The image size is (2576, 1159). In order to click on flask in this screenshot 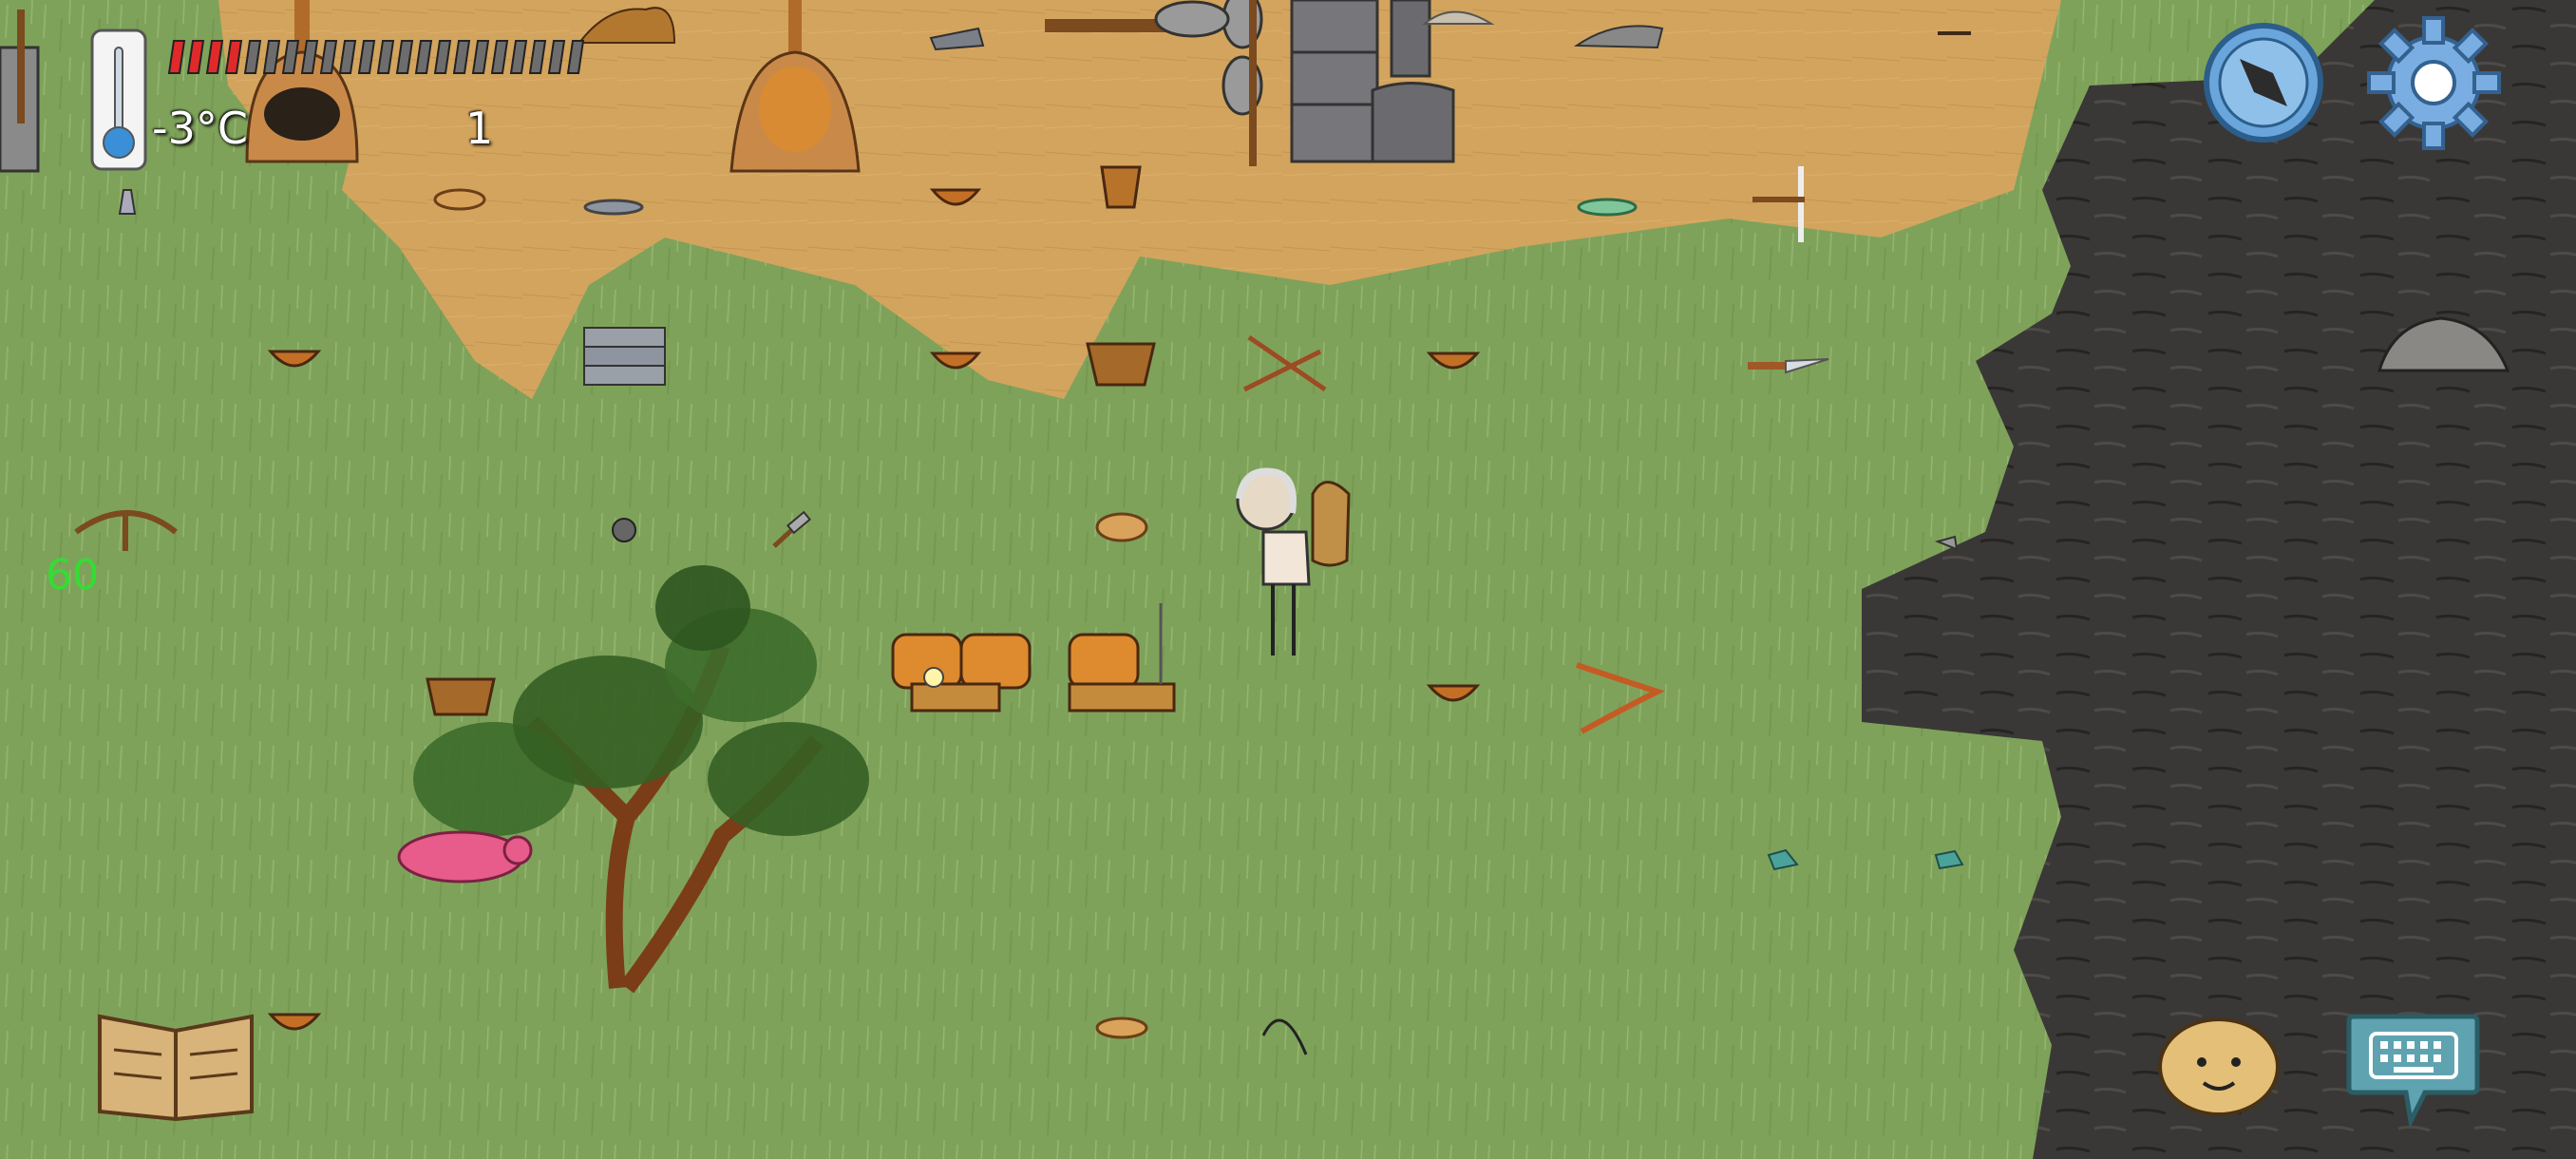, I will do `click(127, 202)`.